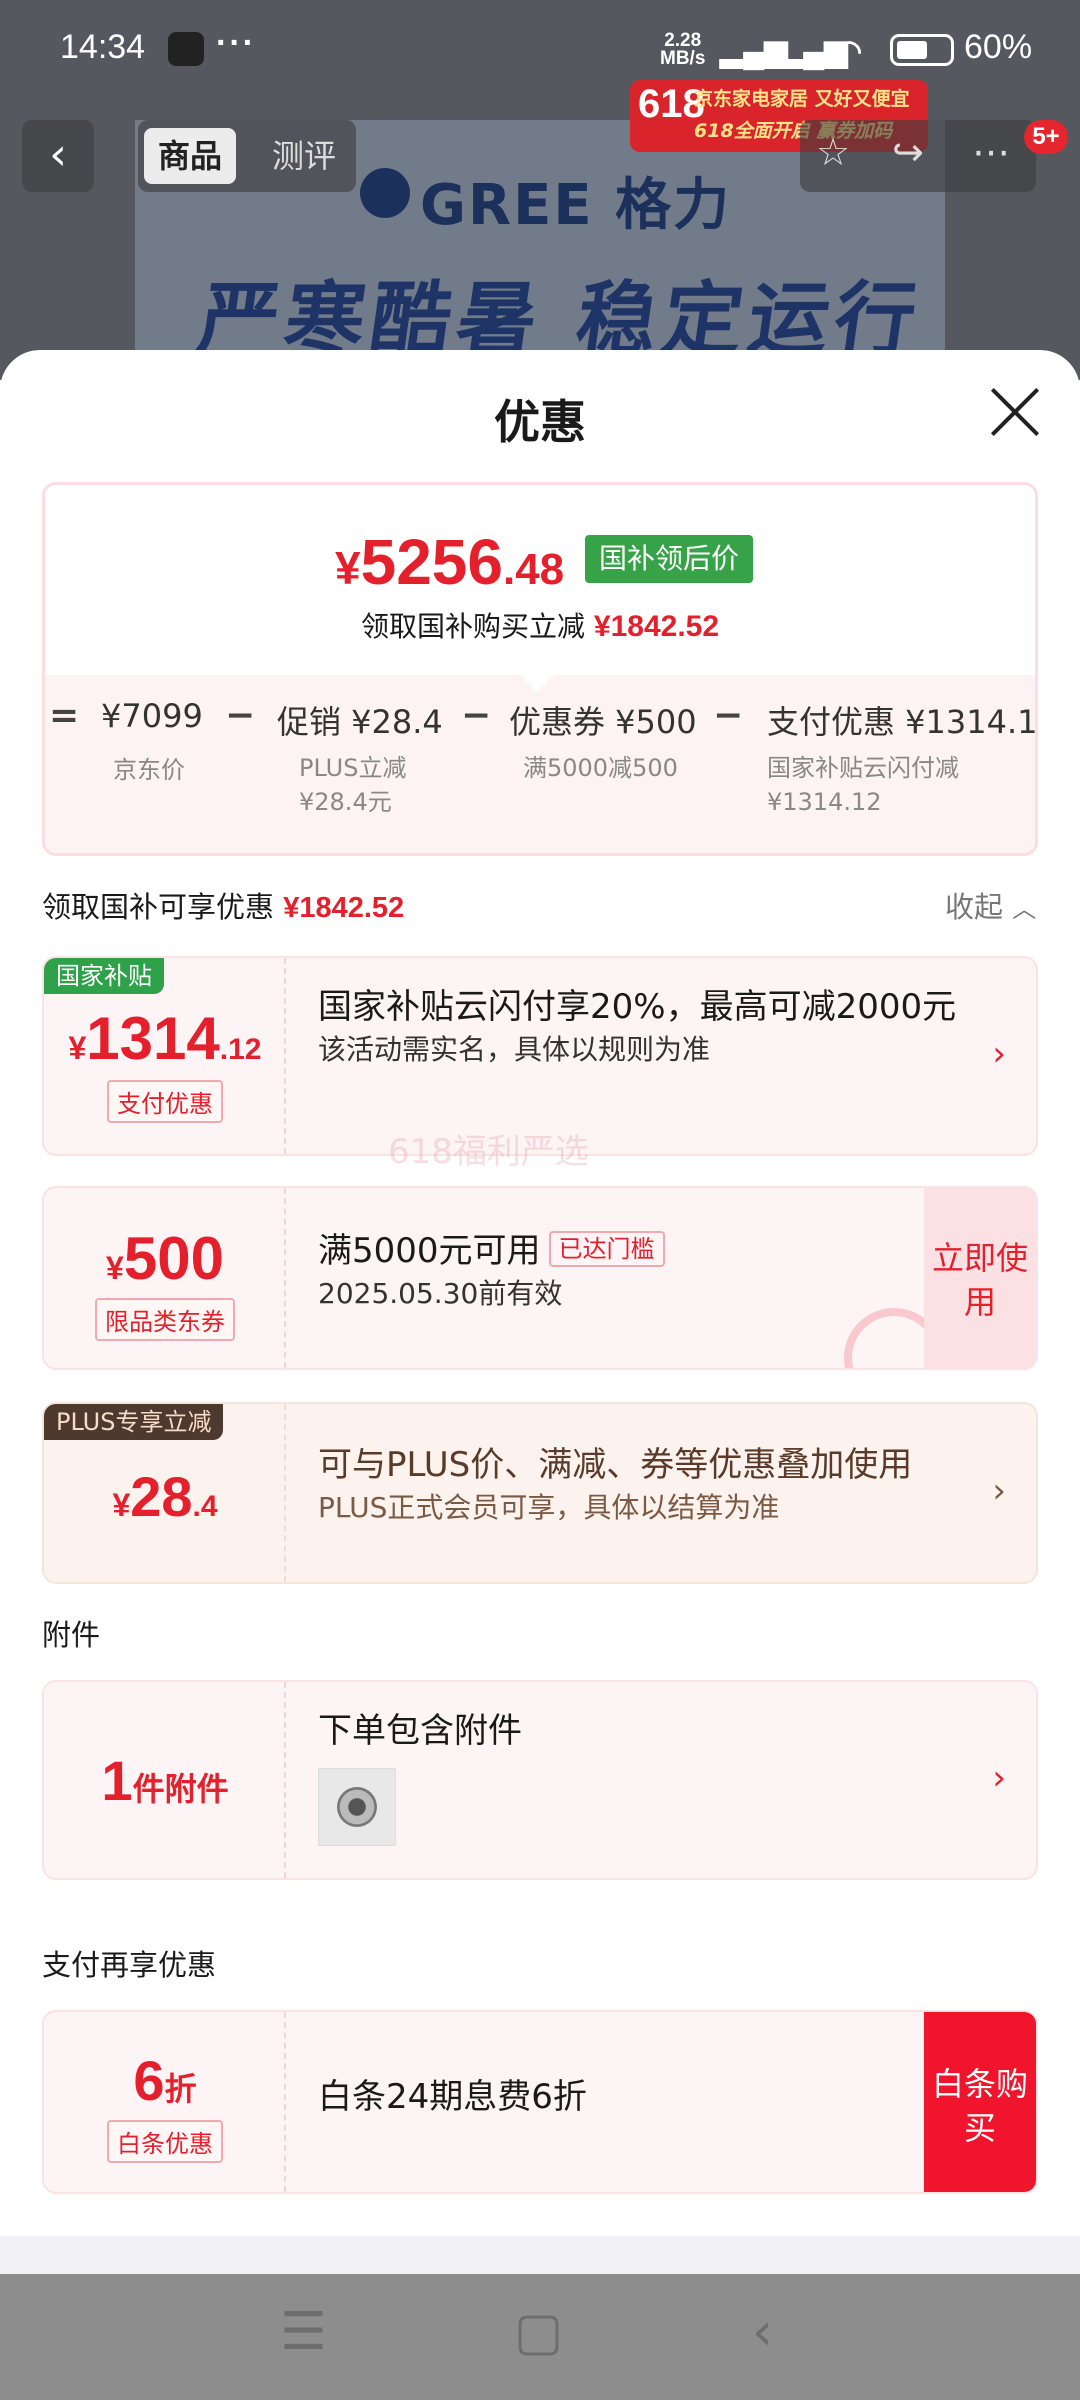 This screenshot has width=1080, height=2400. What do you see at coordinates (549, 1507) in the screenshot?
I see `card-subtitle: PLUS正式会员可享，具体以结算为准` at bounding box center [549, 1507].